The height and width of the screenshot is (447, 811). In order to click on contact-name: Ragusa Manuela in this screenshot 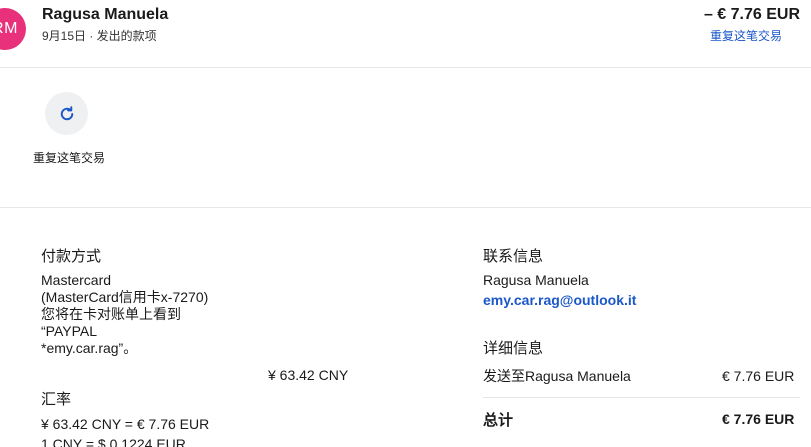, I will do `click(536, 280)`.